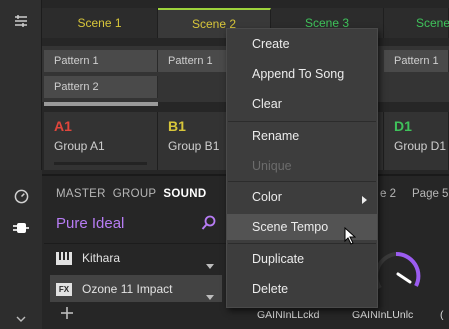  I want to click on group-id: B1, so click(177, 126).